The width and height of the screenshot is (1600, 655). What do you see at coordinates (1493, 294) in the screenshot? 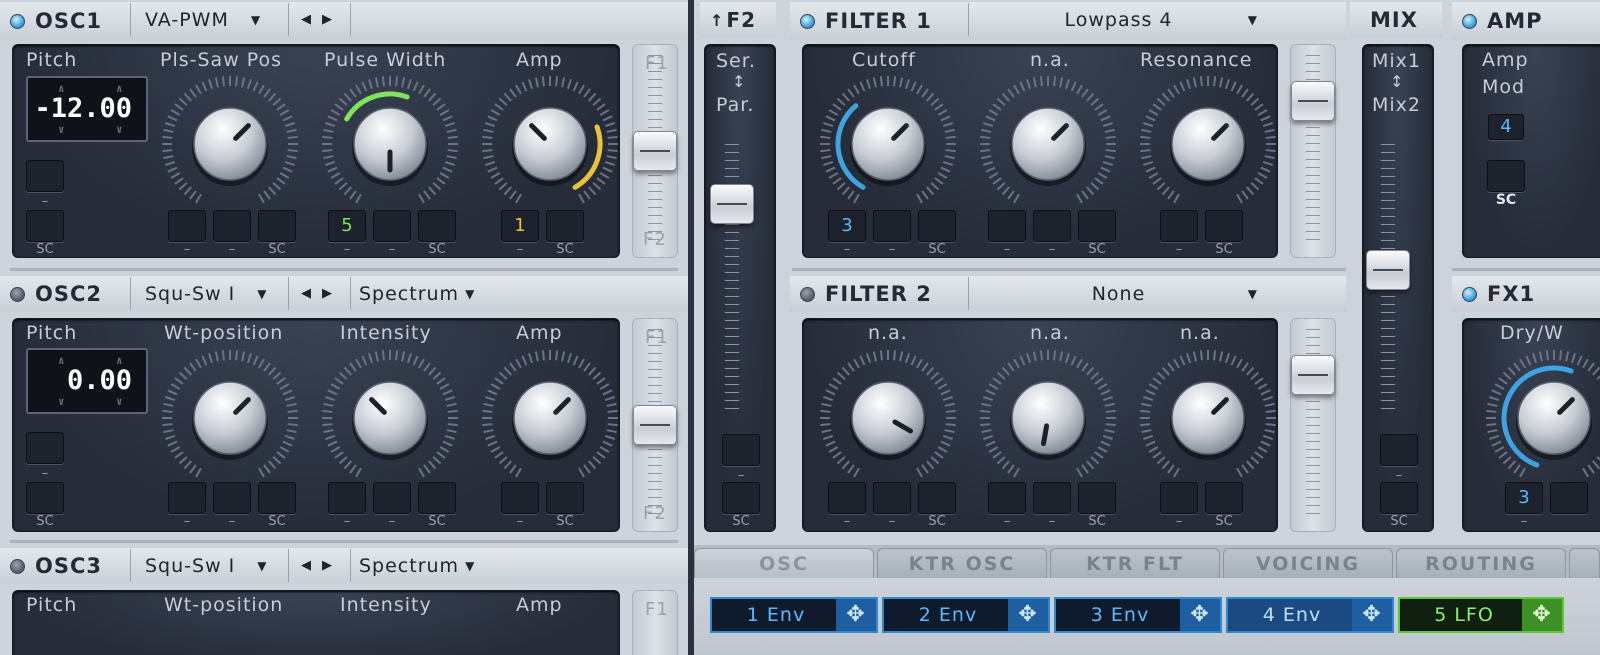
I see `fx1-title: FX1` at bounding box center [1493, 294].